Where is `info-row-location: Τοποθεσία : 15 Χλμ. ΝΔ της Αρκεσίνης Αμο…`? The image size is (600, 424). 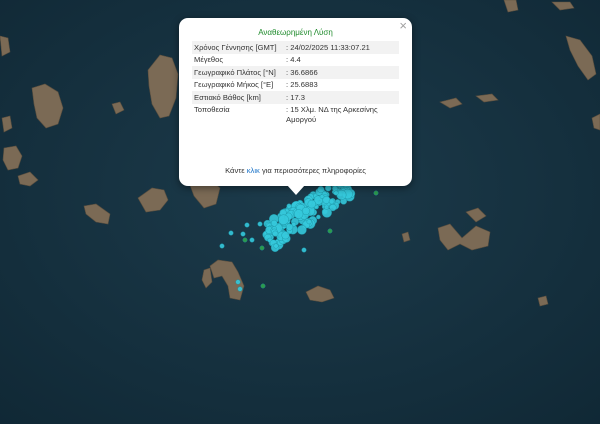
info-row-location: Τοποθεσία : 15 Χλμ. ΝΔ της Αρκεσίνης Αμο… is located at coordinates (295, 115).